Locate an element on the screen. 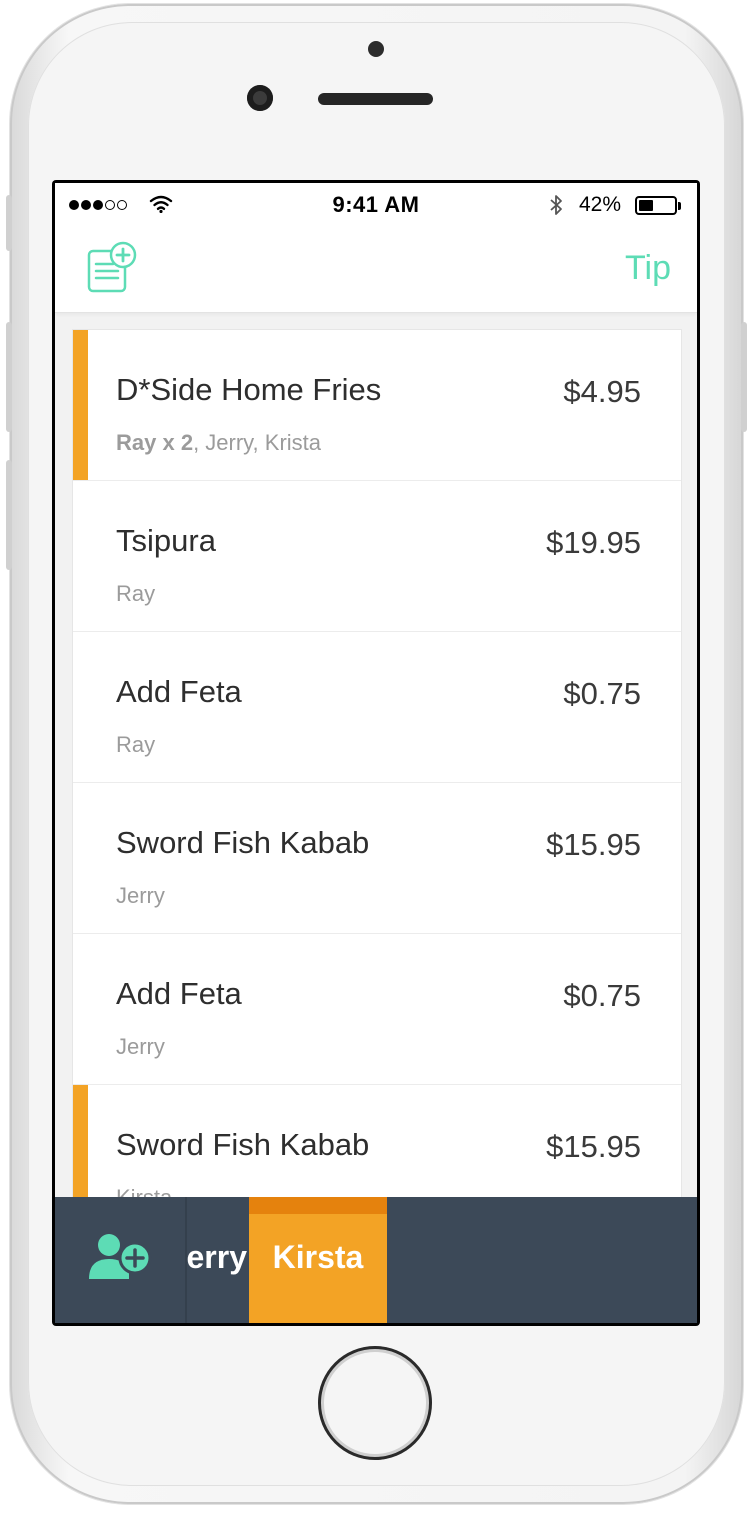  proximity-sensor is located at coordinates (376, 49).